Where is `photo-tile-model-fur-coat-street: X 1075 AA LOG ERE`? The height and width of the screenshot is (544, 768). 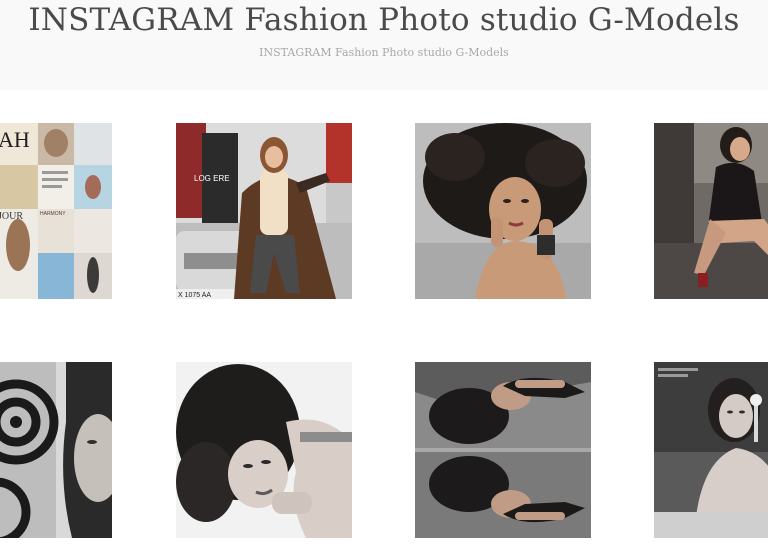 photo-tile-model-fur-coat-street: X 1075 AA LOG ERE is located at coordinates (264, 211).